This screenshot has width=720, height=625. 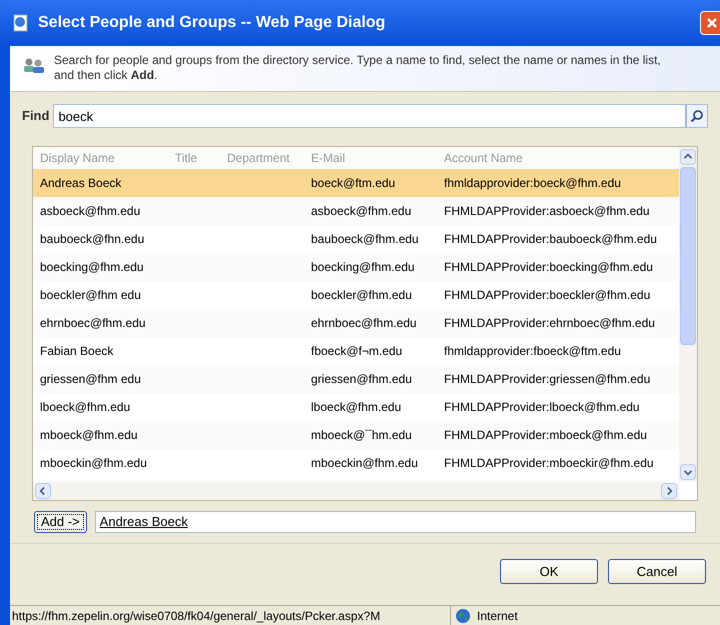 What do you see at coordinates (81, 183) in the screenshot?
I see `table-cell: Andreas Boeck` at bounding box center [81, 183].